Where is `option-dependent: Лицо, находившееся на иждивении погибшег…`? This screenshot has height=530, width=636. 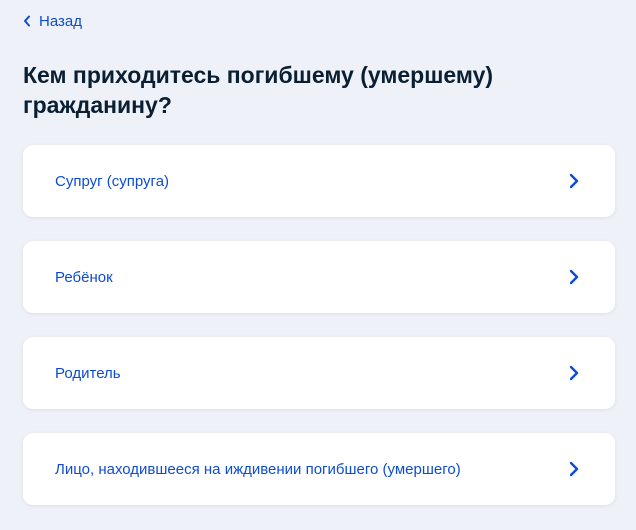
option-dependent: Лицо, находившееся на иждивении погибшег… is located at coordinates (319, 469).